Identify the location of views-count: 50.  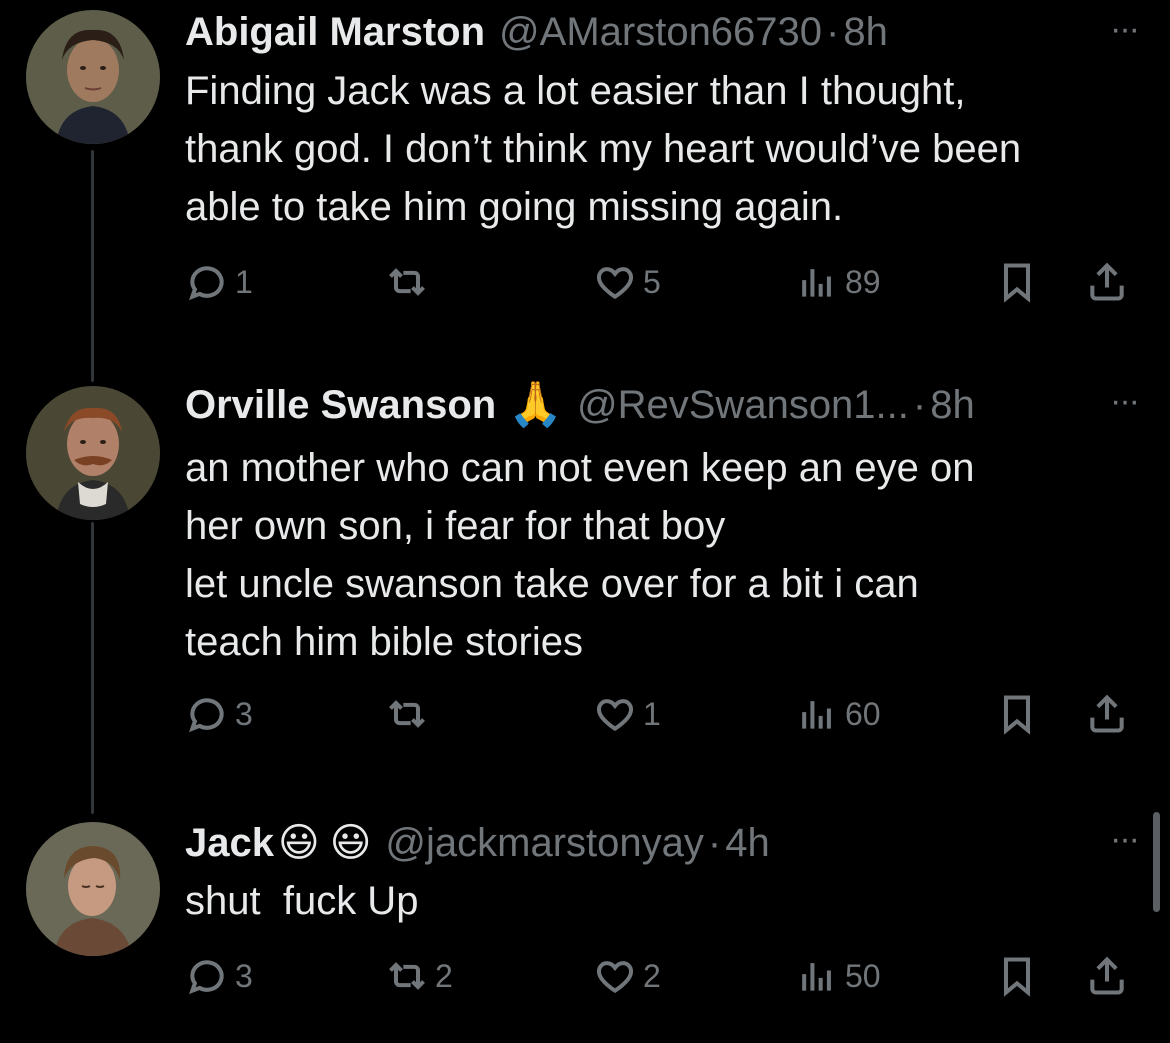
(863, 975).